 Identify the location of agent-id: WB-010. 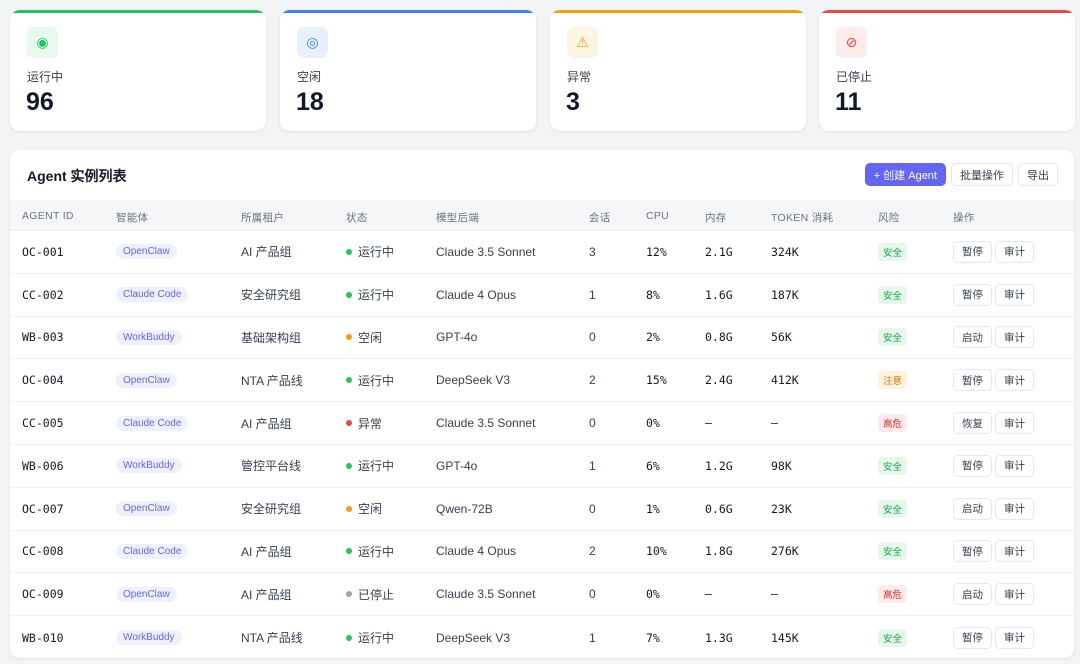
(43, 637).